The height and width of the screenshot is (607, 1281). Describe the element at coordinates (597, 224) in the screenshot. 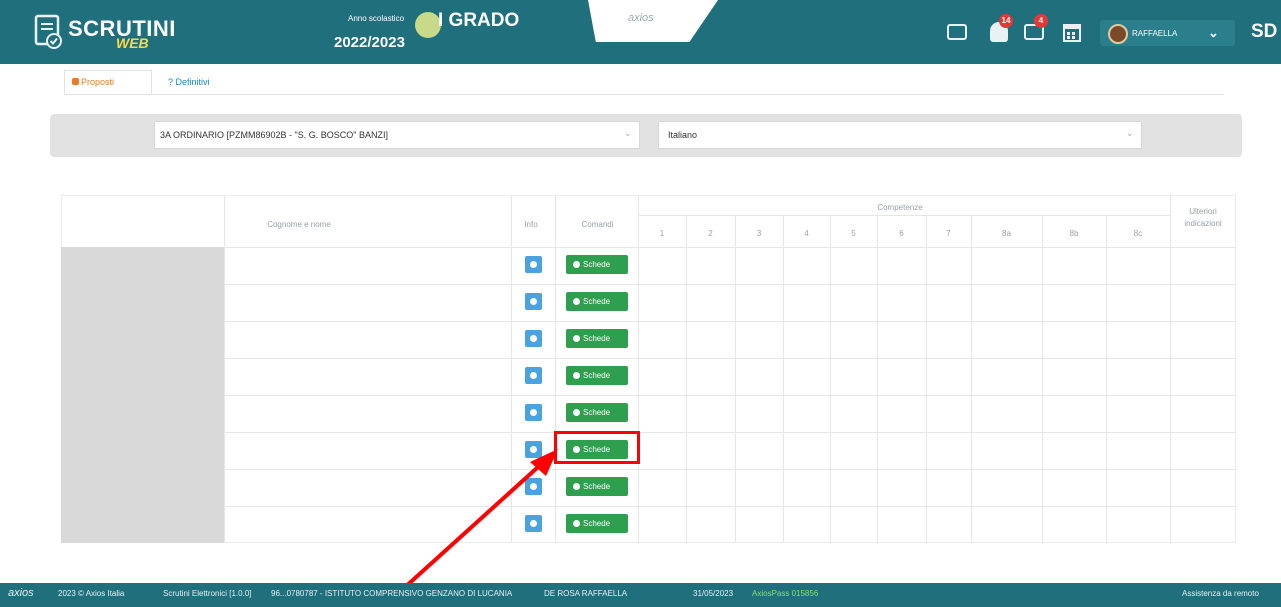

I see `col-comandi: Comandi` at that location.